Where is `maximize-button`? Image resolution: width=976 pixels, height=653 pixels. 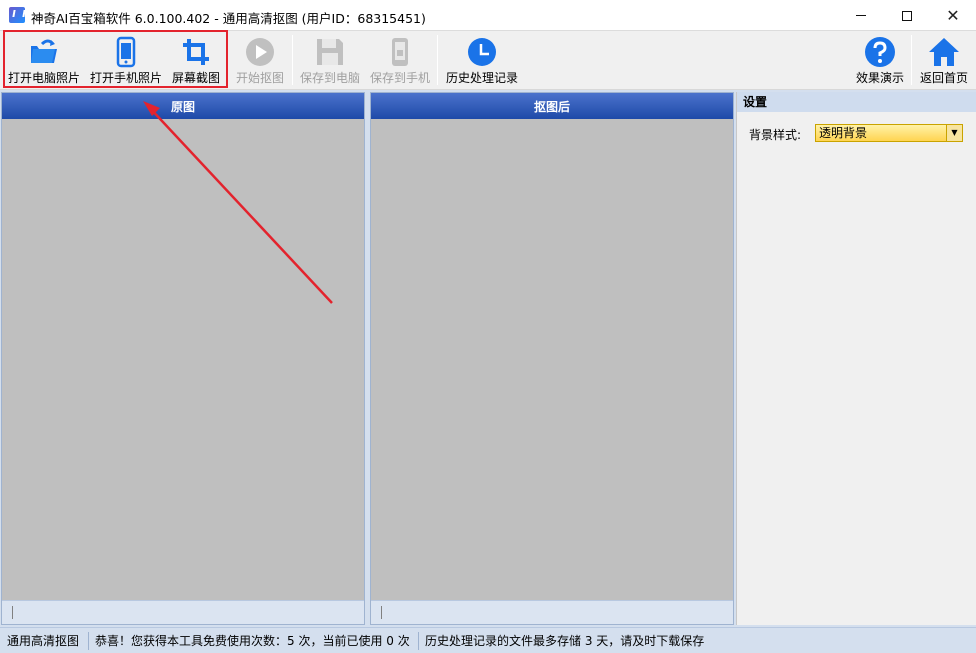
maximize-button is located at coordinates (907, 15).